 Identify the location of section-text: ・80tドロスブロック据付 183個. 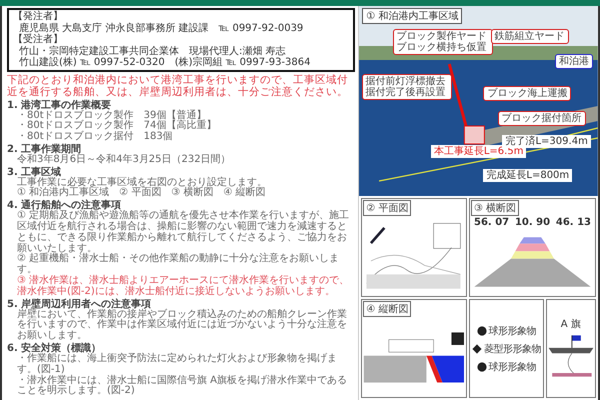
(95, 137).